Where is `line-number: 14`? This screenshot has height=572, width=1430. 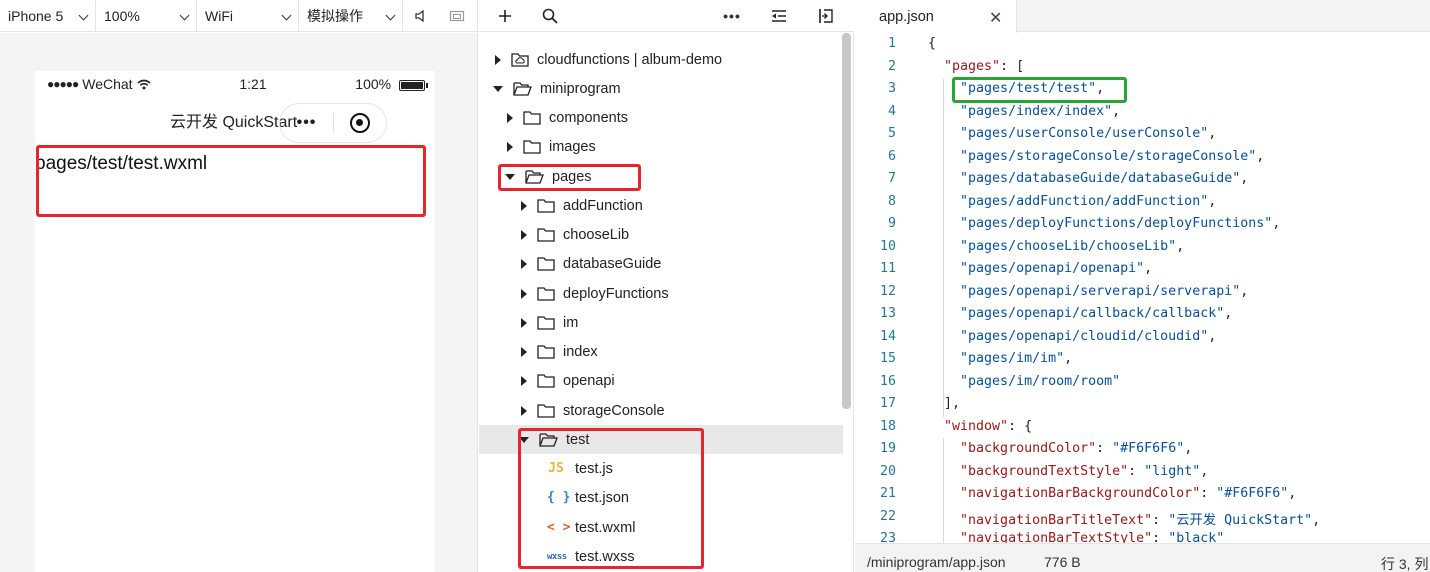
line-number: 14 is located at coordinates (887, 336).